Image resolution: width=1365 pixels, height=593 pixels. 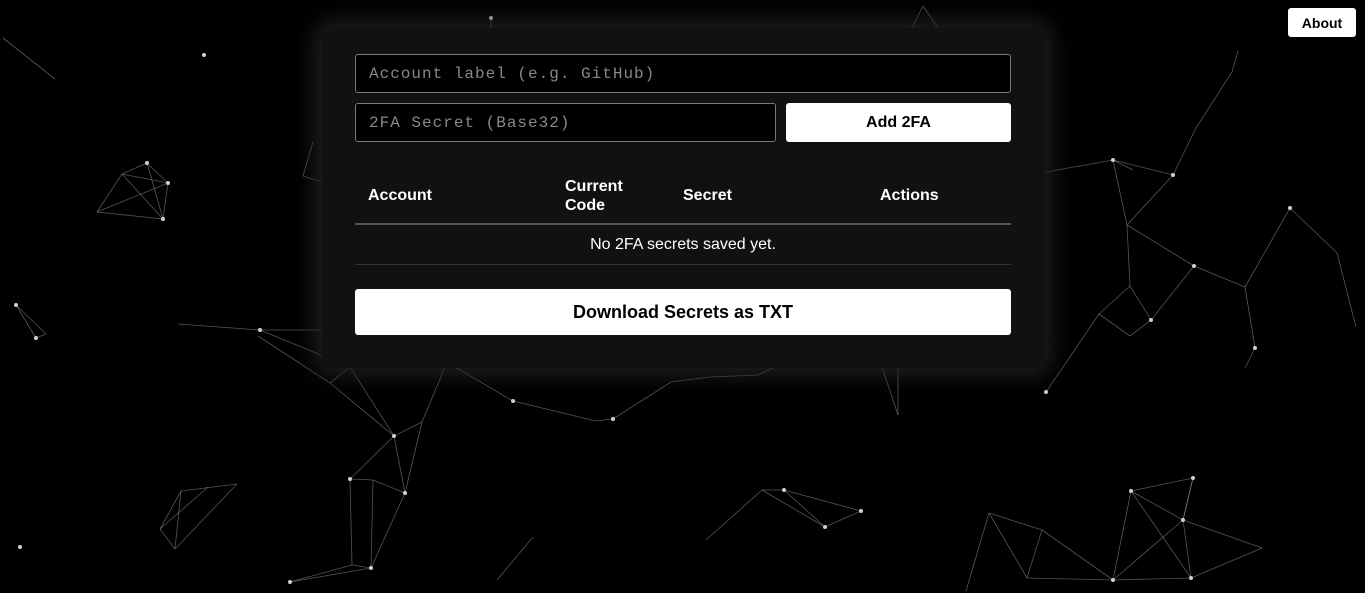 What do you see at coordinates (1322, 22) in the screenshot?
I see `about-button: About` at bounding box center [1322, 22].